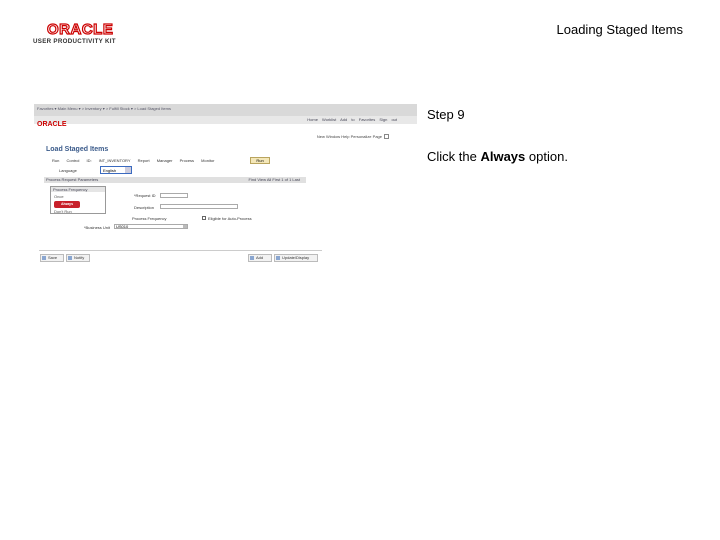  Describe the element at coordinates (59, 196) in the screenshot. I see `dropdown-option-once: Once` at that location.